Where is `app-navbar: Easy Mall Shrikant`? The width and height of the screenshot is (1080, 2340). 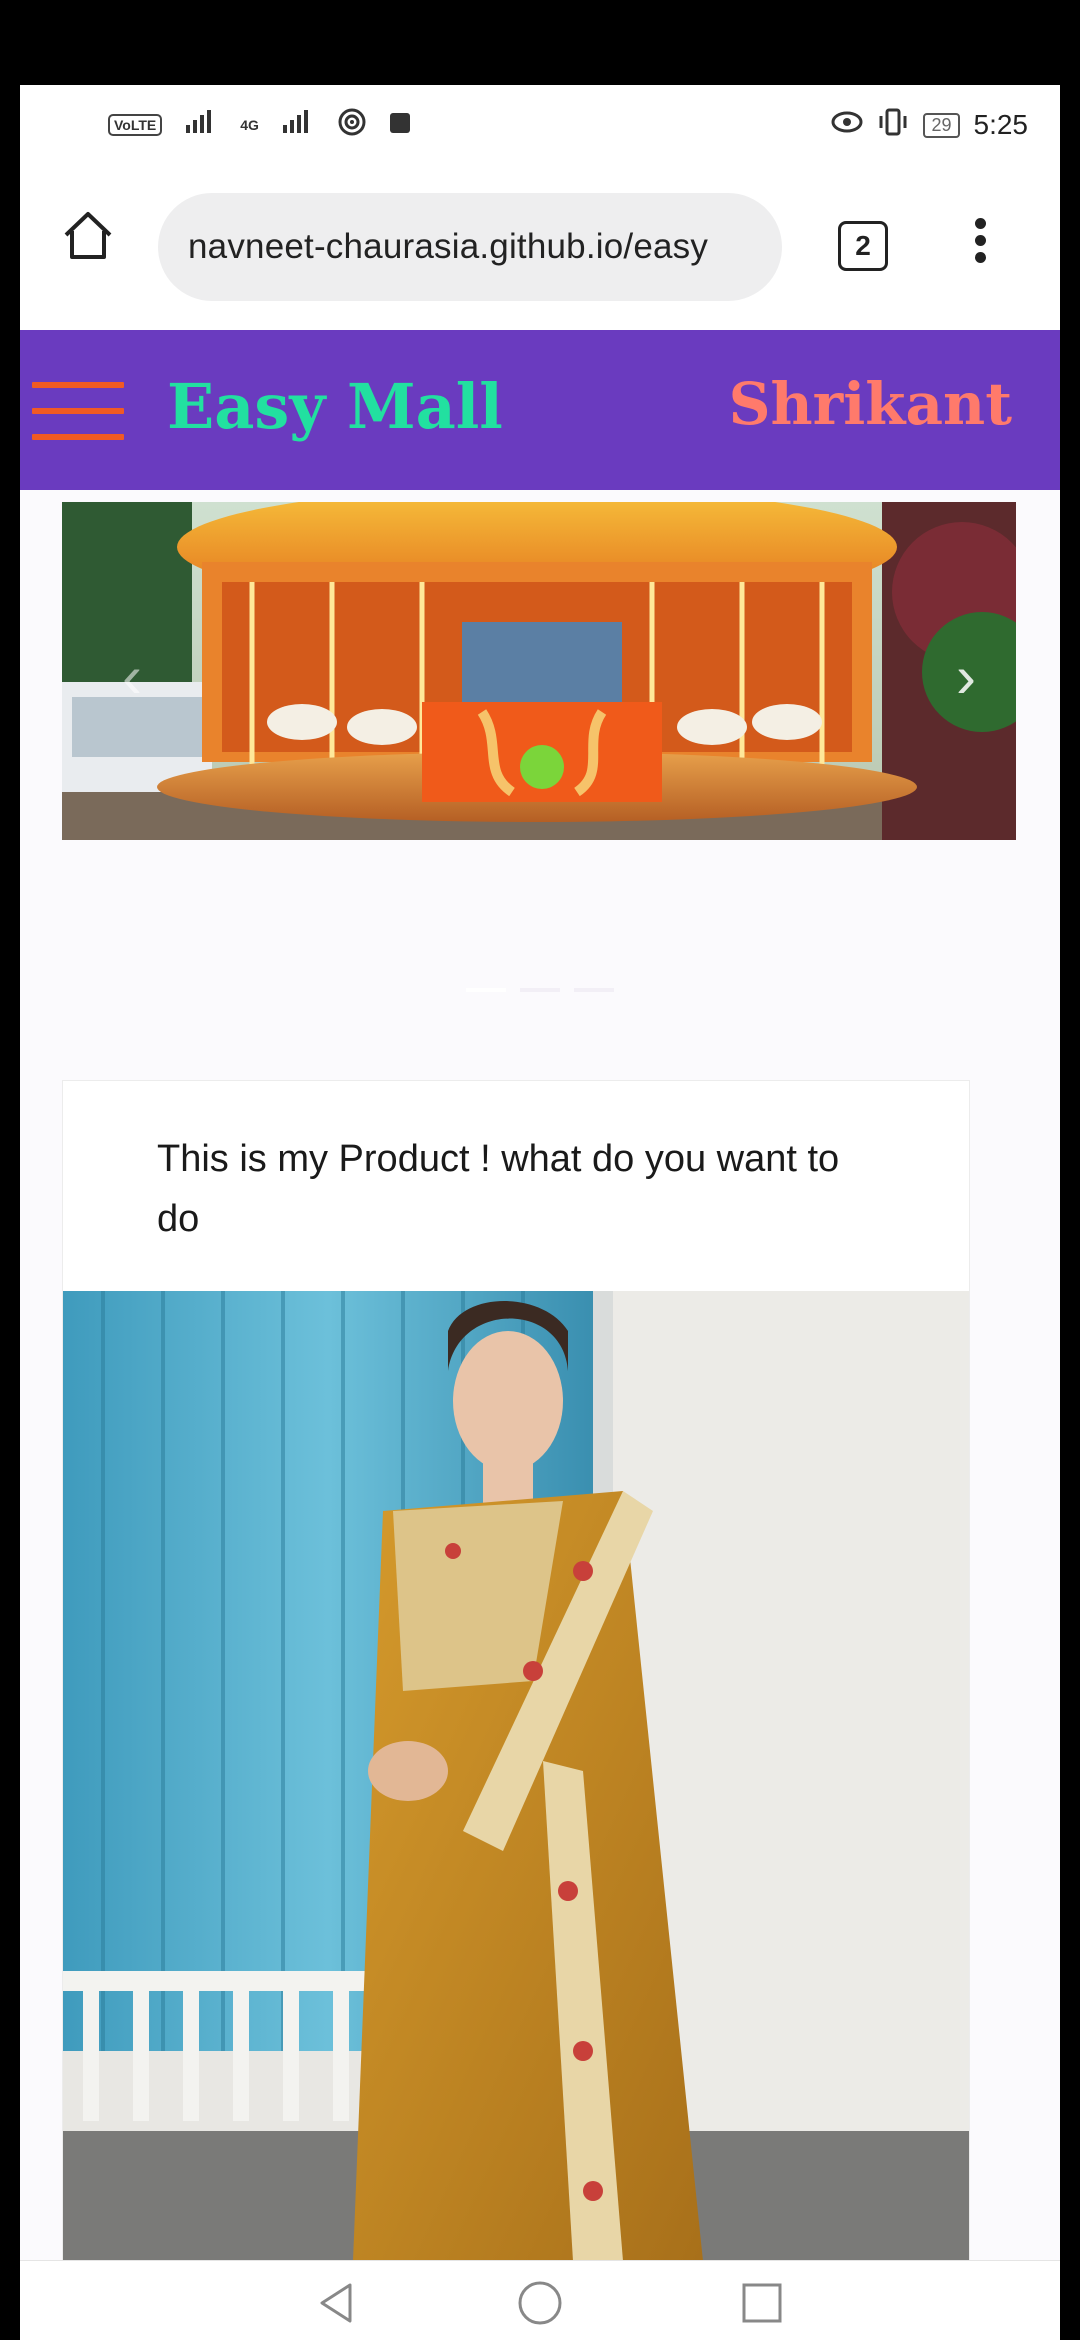 app-navbar: Easy Mall Shrikant is located at coordinates (540, 410).